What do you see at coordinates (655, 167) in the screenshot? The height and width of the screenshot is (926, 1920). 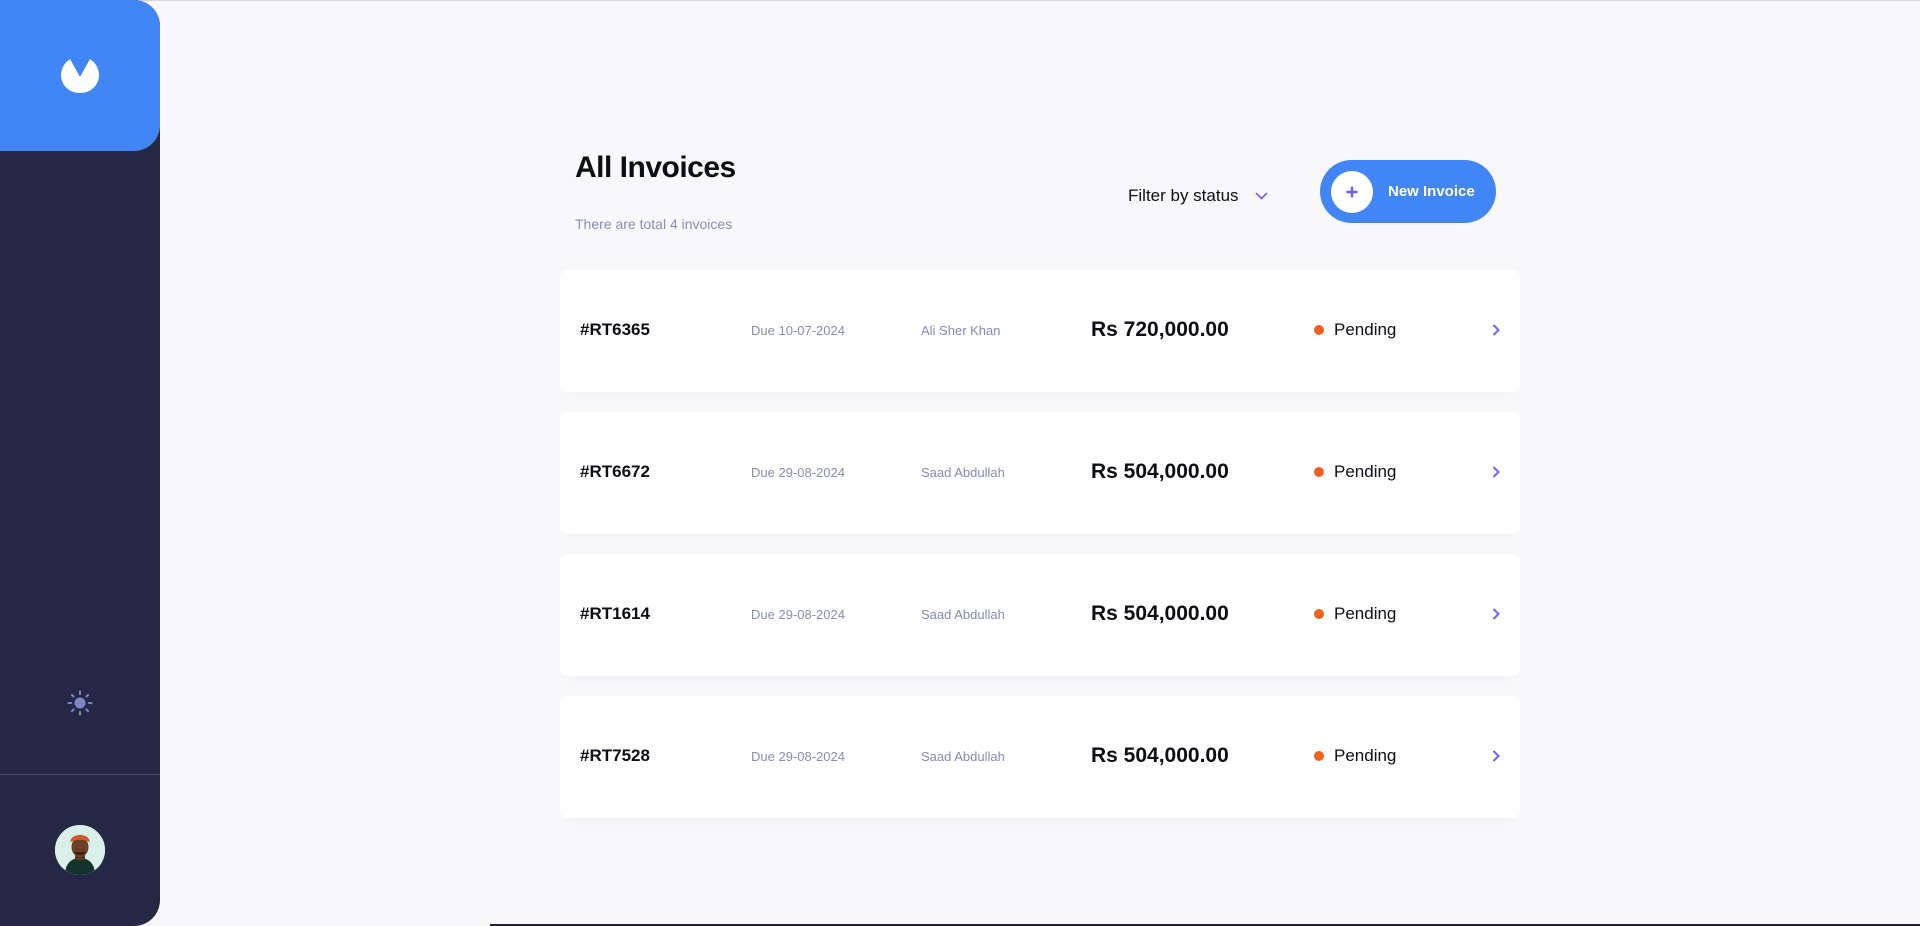 I see `page-title: All Invoices` at bounding box center [655, 167].